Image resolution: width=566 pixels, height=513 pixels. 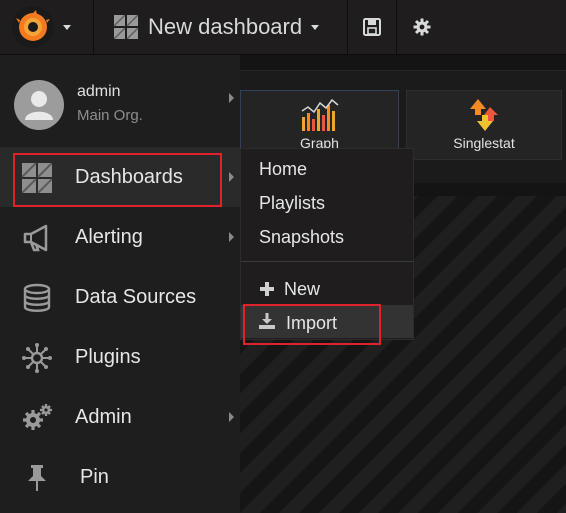 I want to click on sidemenu-item-label: Plugins, so click(x=108, y=357).